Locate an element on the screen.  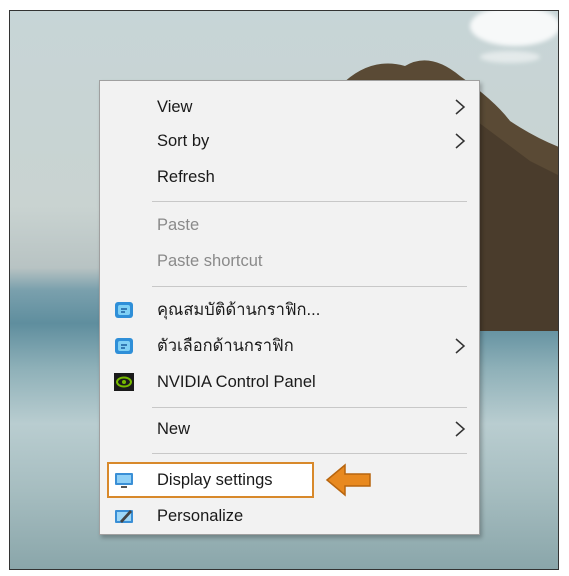
menu-item-label: Personalize is located at coordinates (200, 515).